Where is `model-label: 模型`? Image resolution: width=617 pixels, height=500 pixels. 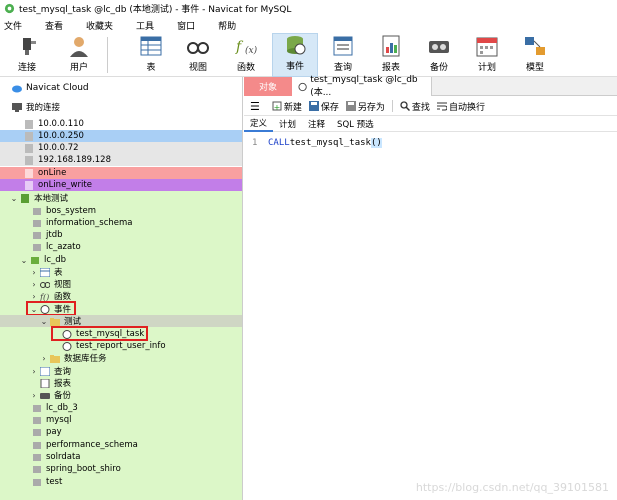 model-label: 模型 is located at coordinates (534, 68).